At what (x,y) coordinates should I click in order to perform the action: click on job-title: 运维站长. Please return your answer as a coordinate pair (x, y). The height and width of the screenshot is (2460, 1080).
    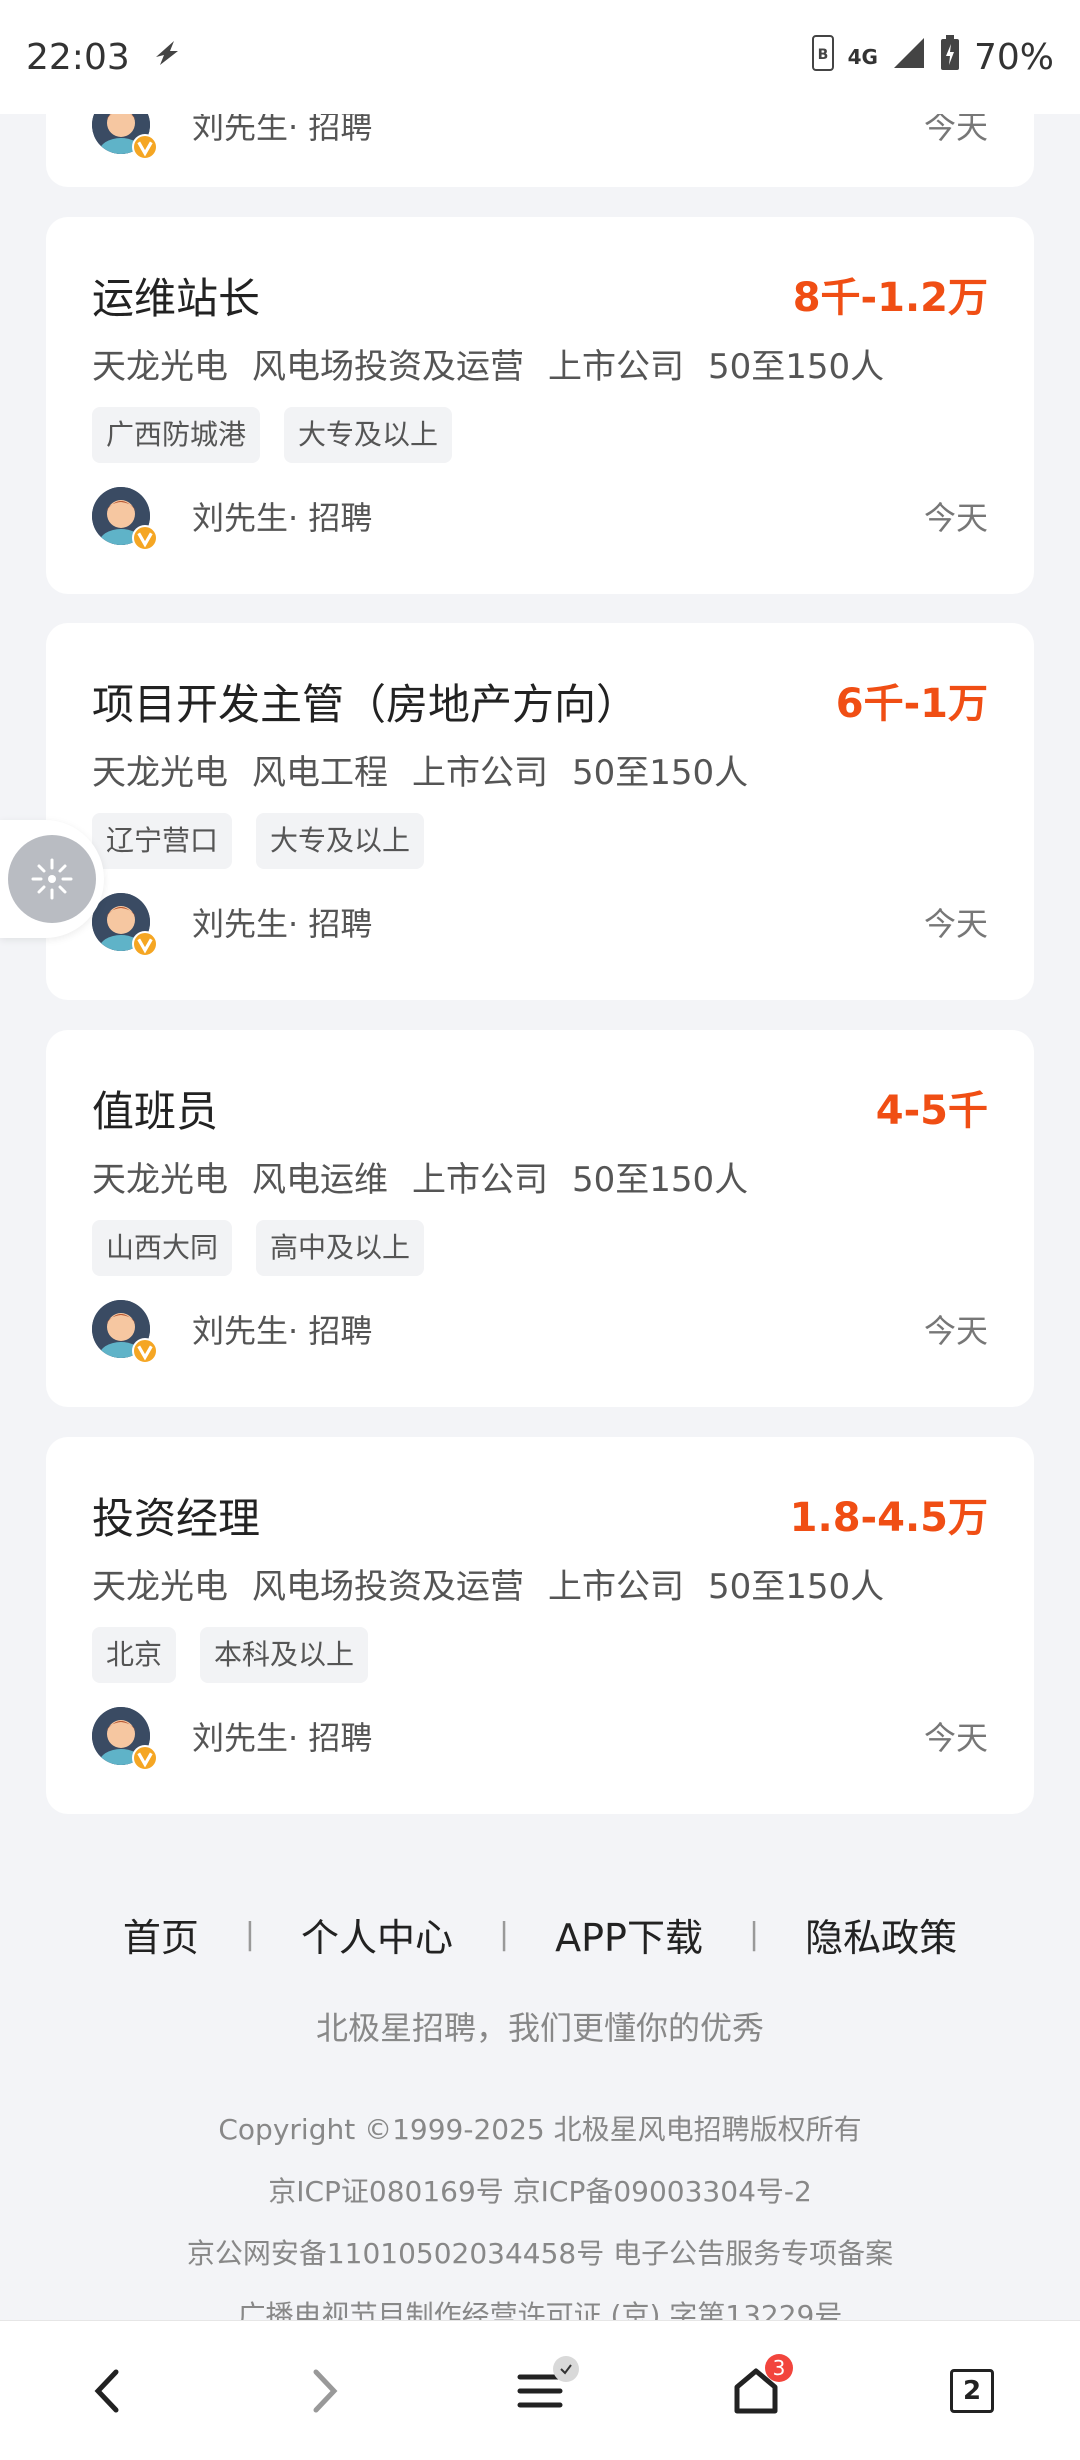
    Looking at the image, I should click on (176, 298).